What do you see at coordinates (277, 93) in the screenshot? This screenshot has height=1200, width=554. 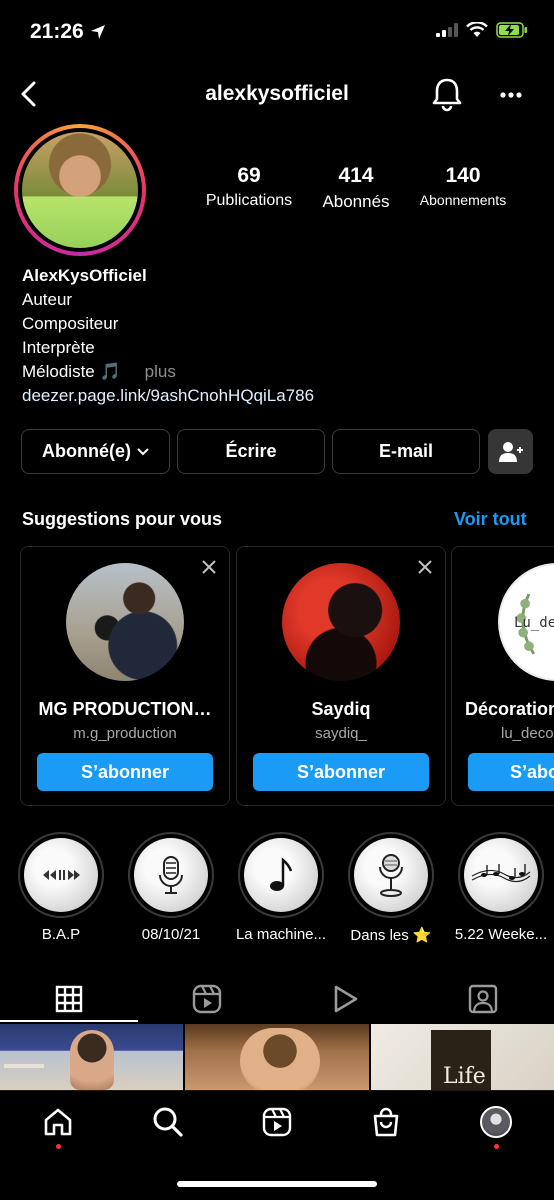 I see `profile-username-title: alexkysofficiel` at bounding box center [277, 93].